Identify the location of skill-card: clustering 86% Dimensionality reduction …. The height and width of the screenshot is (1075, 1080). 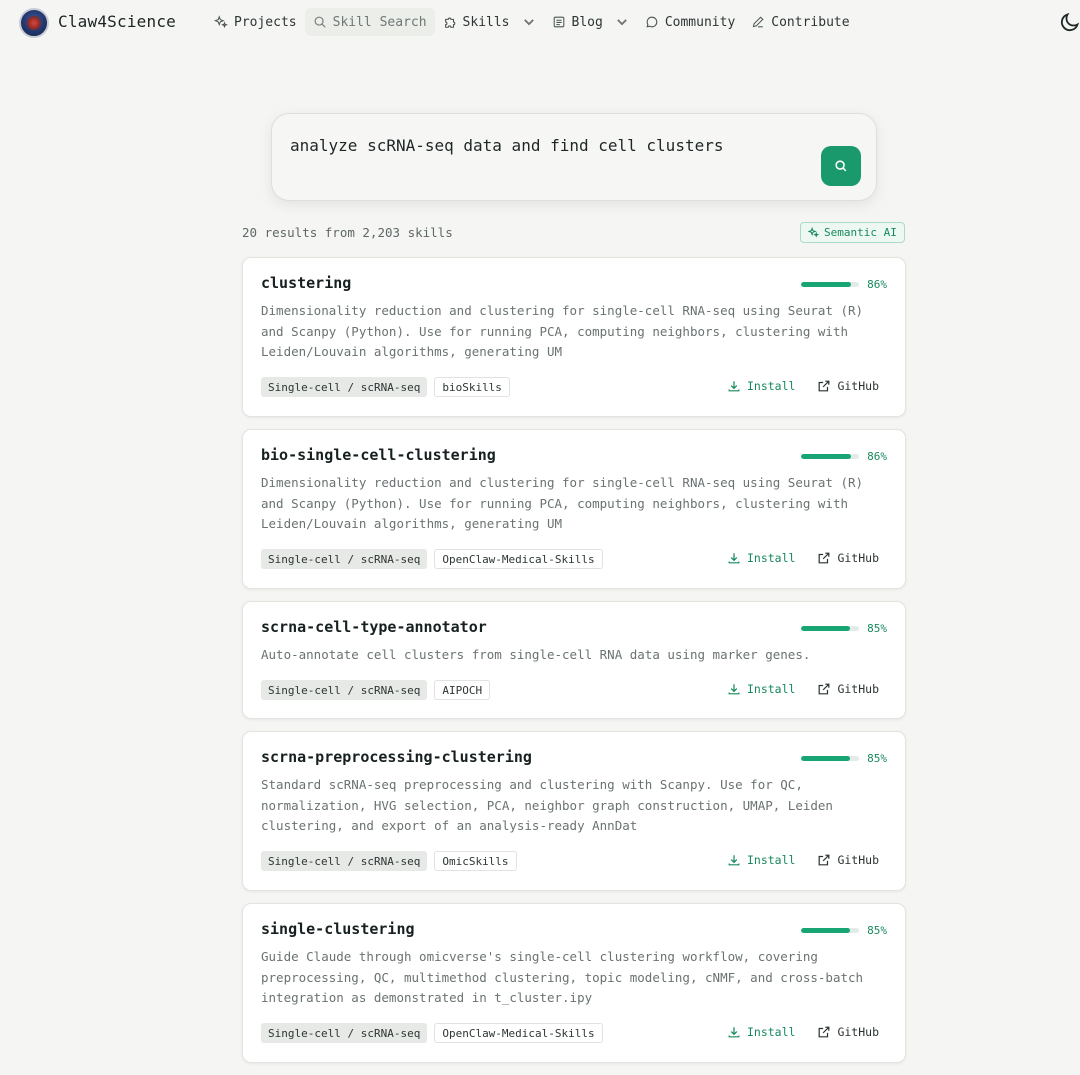
(574, 337).